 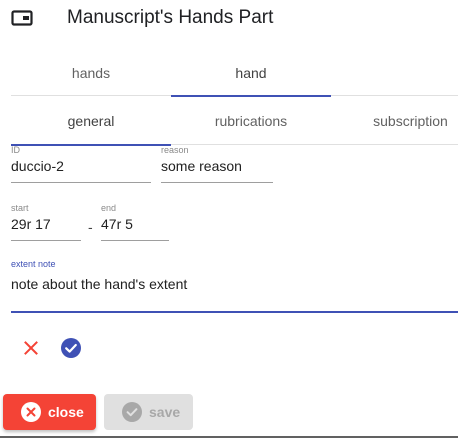 I want to click on bottom-divider, so click(x=229, y=437).